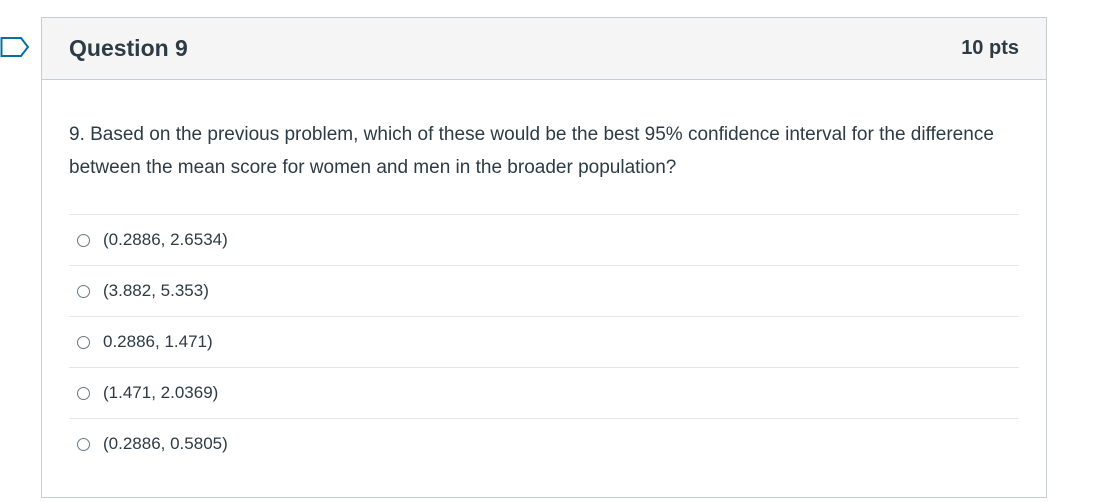 This screenshot has height=502, width=1099. What do you see at coordinates (156, 290) in the screenshot?
I see `answer-label: (3.882, 5.353)` at bounding box center [156, 290].